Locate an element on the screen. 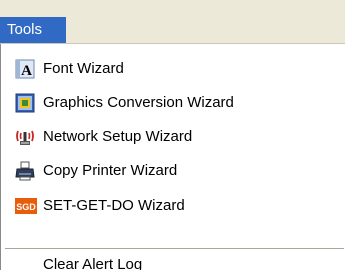  menu-separator is located at coordinates (174, 248).